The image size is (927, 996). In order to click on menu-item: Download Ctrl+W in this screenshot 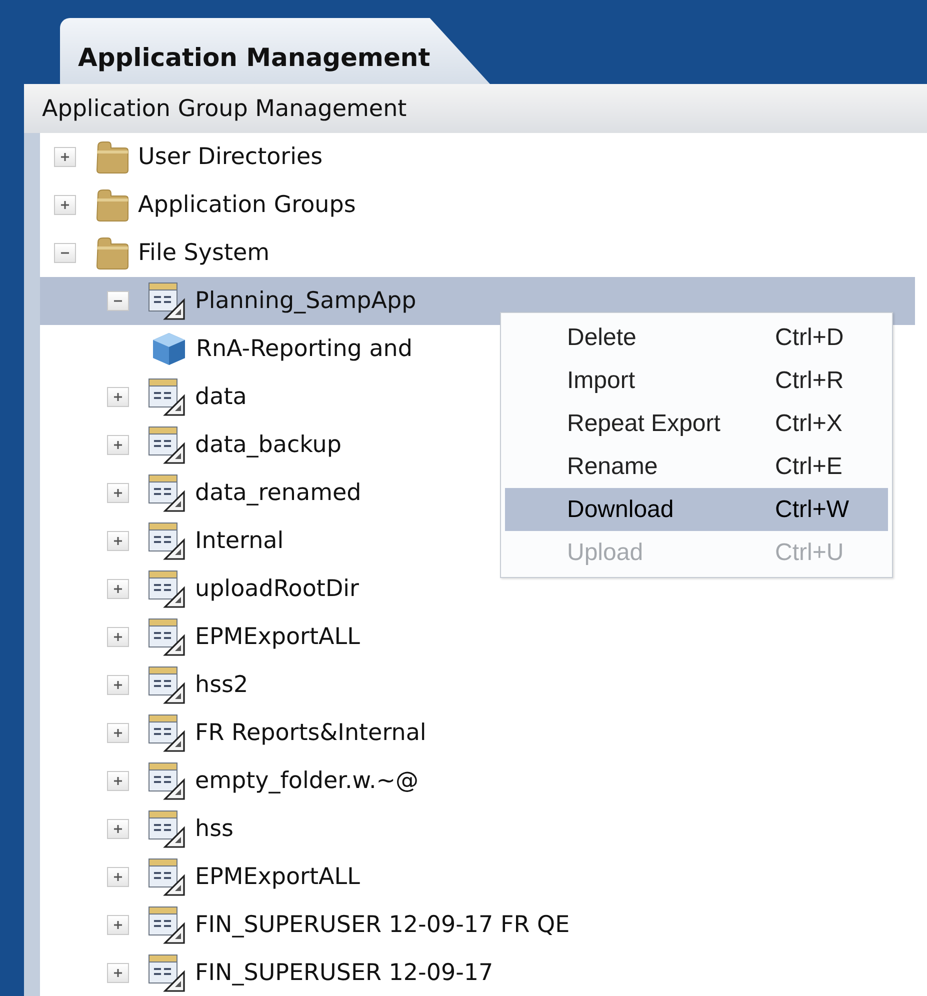, I will do `click(696, 509)`.